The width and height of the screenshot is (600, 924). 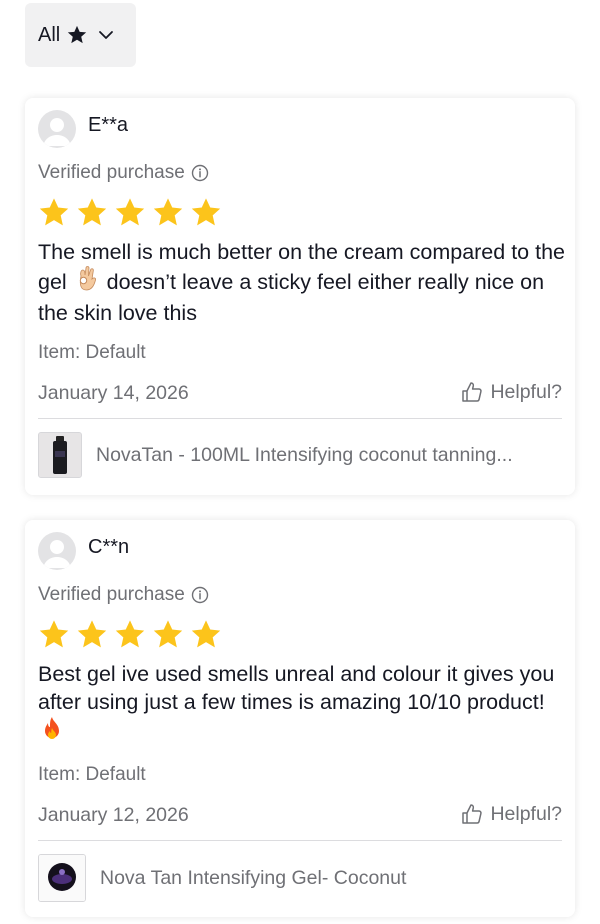 What do you see at coordinates (113, 393) in the screenshot?
I see `review-date: January 14, 2026` at bounding box center [113, 393].